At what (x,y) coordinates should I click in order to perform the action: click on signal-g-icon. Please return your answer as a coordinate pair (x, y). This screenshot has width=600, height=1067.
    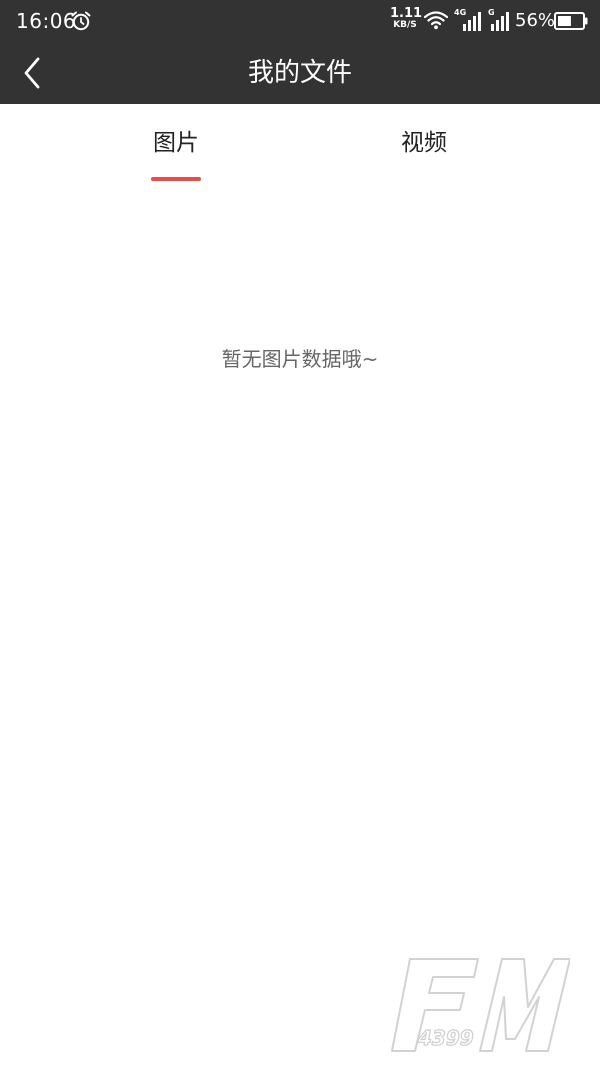
    Looking at the image, I should click on (500, 21).